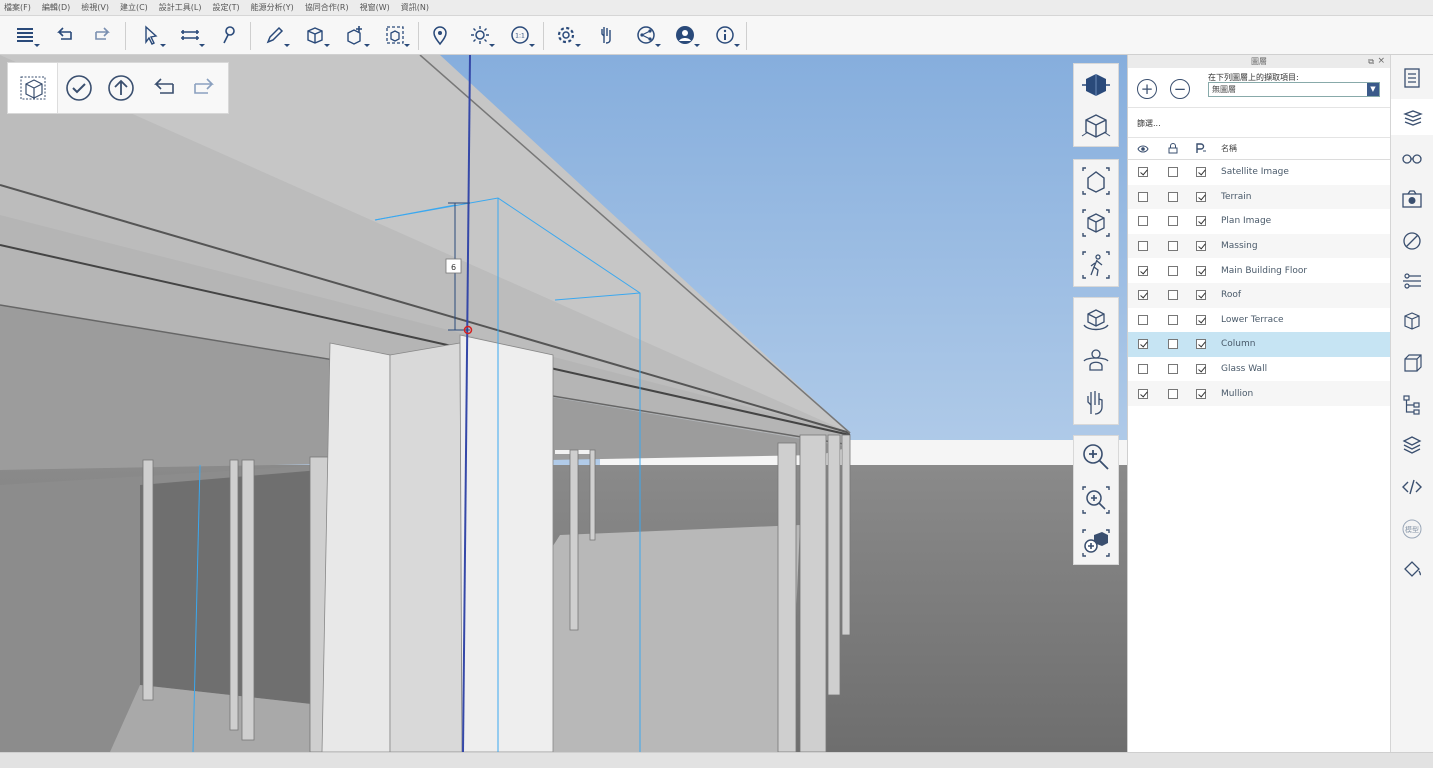 Image resolution: width=1433 pixels, height=768 pixels. I want to click on paint-bucket-icon, so click(1412, 569).